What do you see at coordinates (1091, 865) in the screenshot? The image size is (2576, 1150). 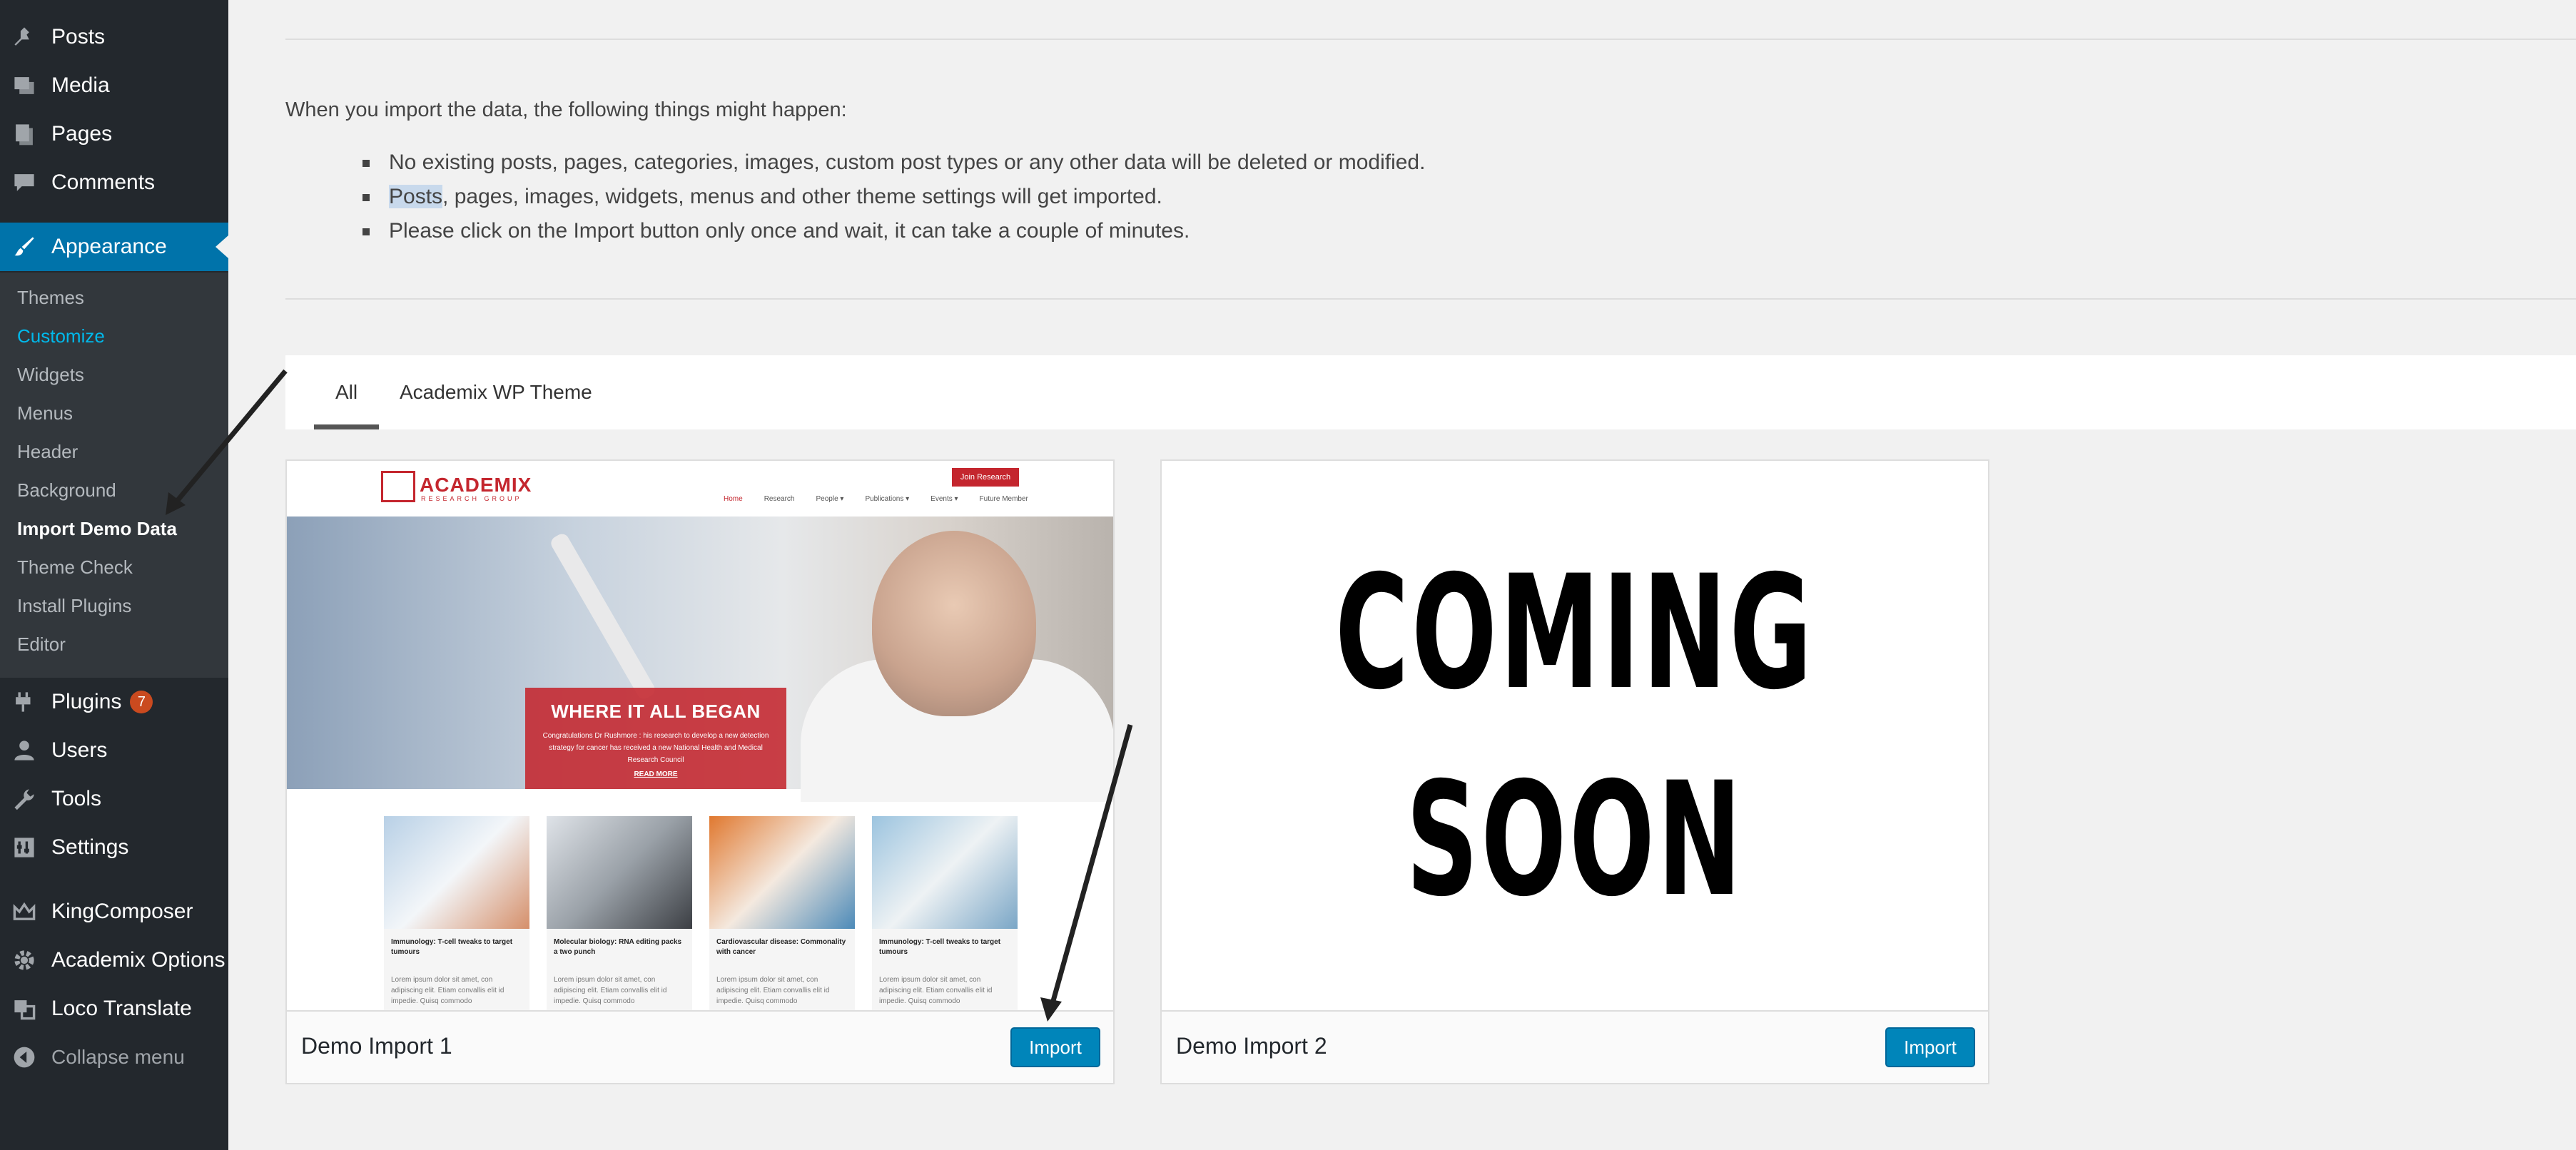 I see `arrow-to-import-button` at bounding box center [1091, 865].